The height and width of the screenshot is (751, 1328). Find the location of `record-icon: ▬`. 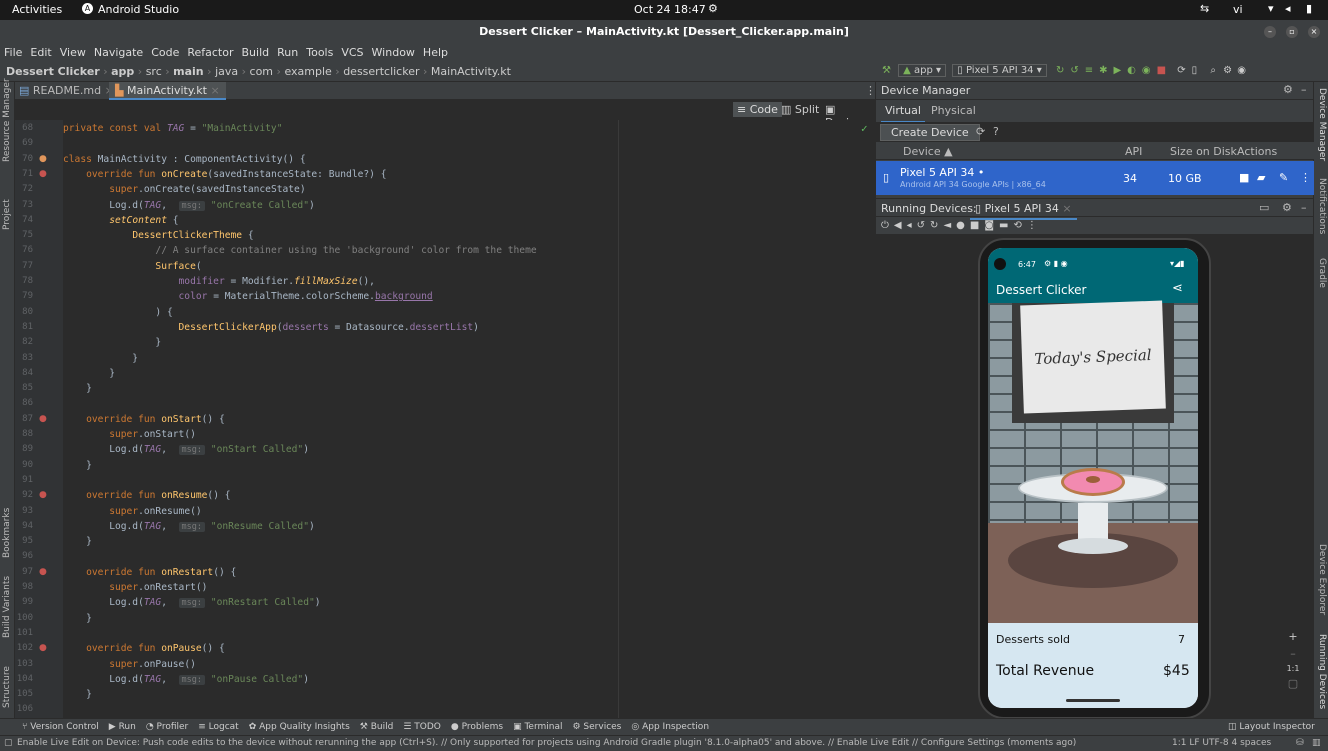

record-icon: ▬ is located at coordinates (1006, 225).